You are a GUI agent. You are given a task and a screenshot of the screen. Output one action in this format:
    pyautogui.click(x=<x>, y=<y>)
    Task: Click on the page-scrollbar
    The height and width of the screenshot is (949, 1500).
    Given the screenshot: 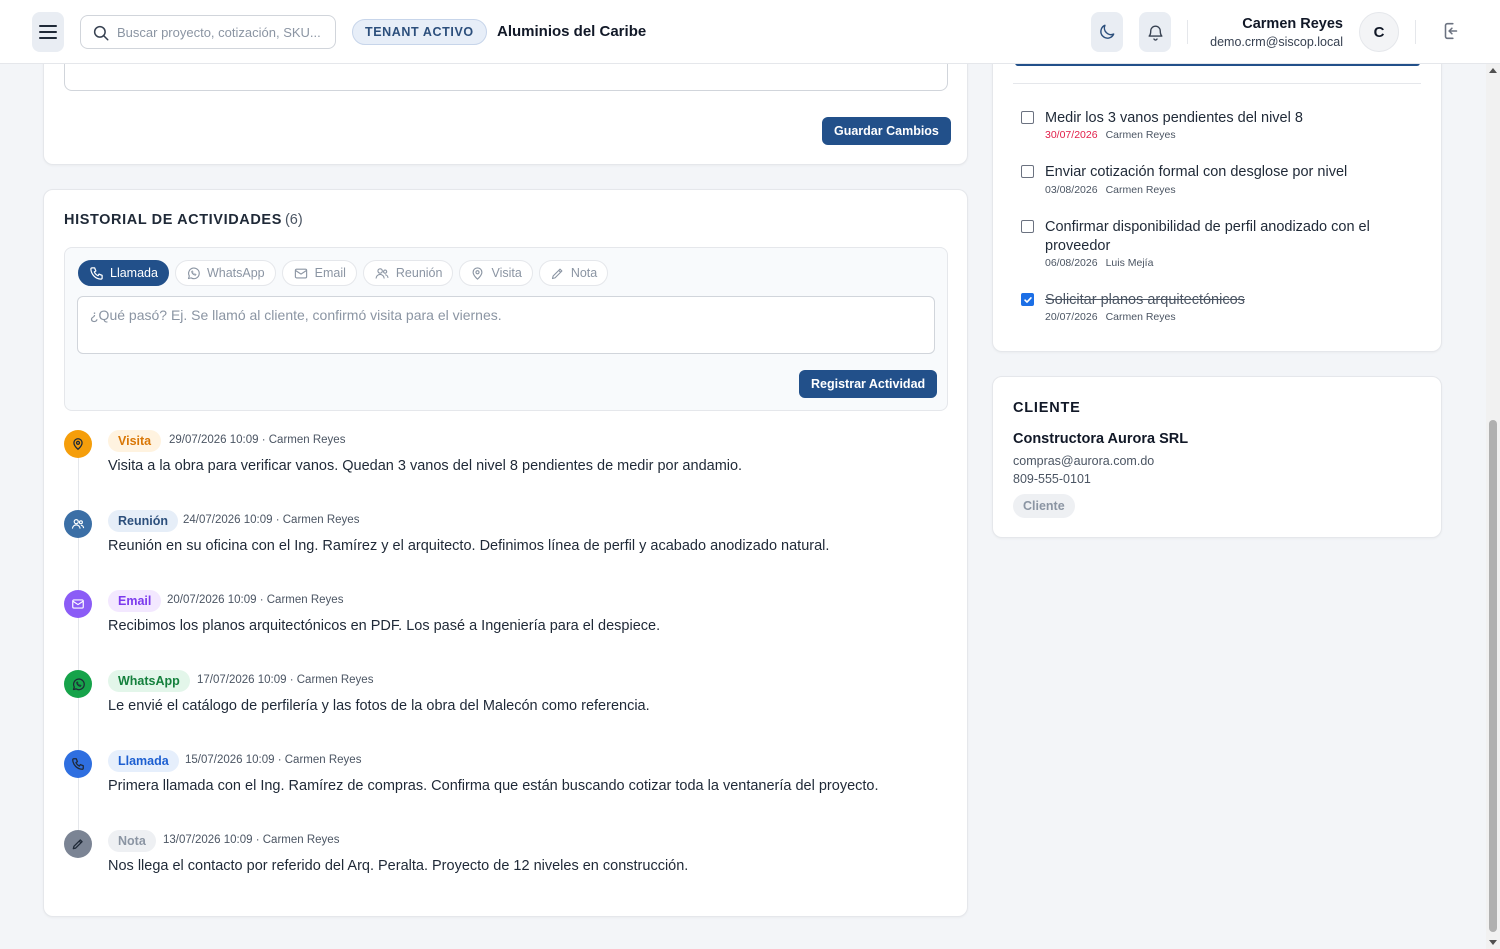 What is the action you would take?
    pyautogui.click(x=1493, y=506)
    